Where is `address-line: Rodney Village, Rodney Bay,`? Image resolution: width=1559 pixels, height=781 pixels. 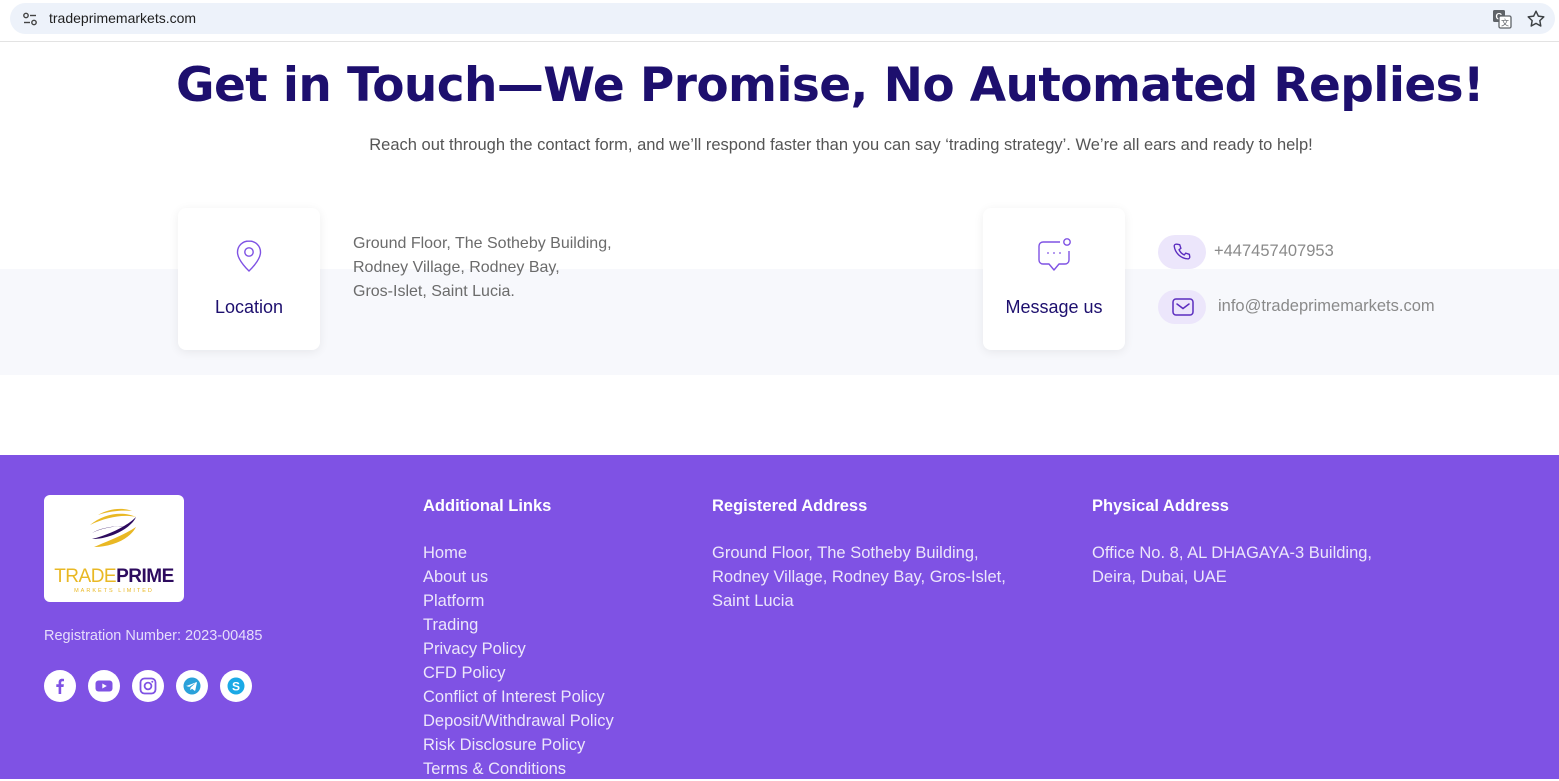 address-line: Rodney Village, Rodney Bay, is located at coordinates (456, 267).